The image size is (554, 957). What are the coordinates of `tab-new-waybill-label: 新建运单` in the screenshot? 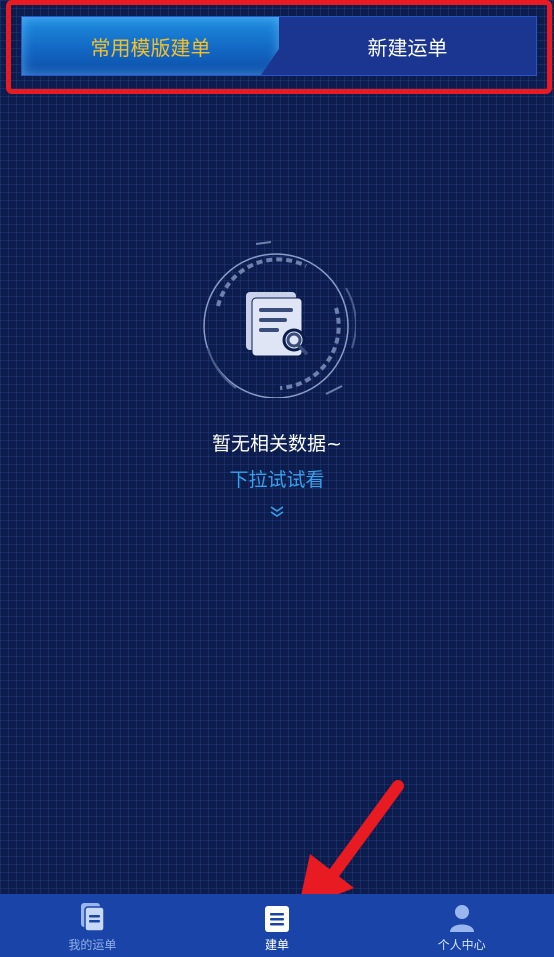 It's located at (407, 47).